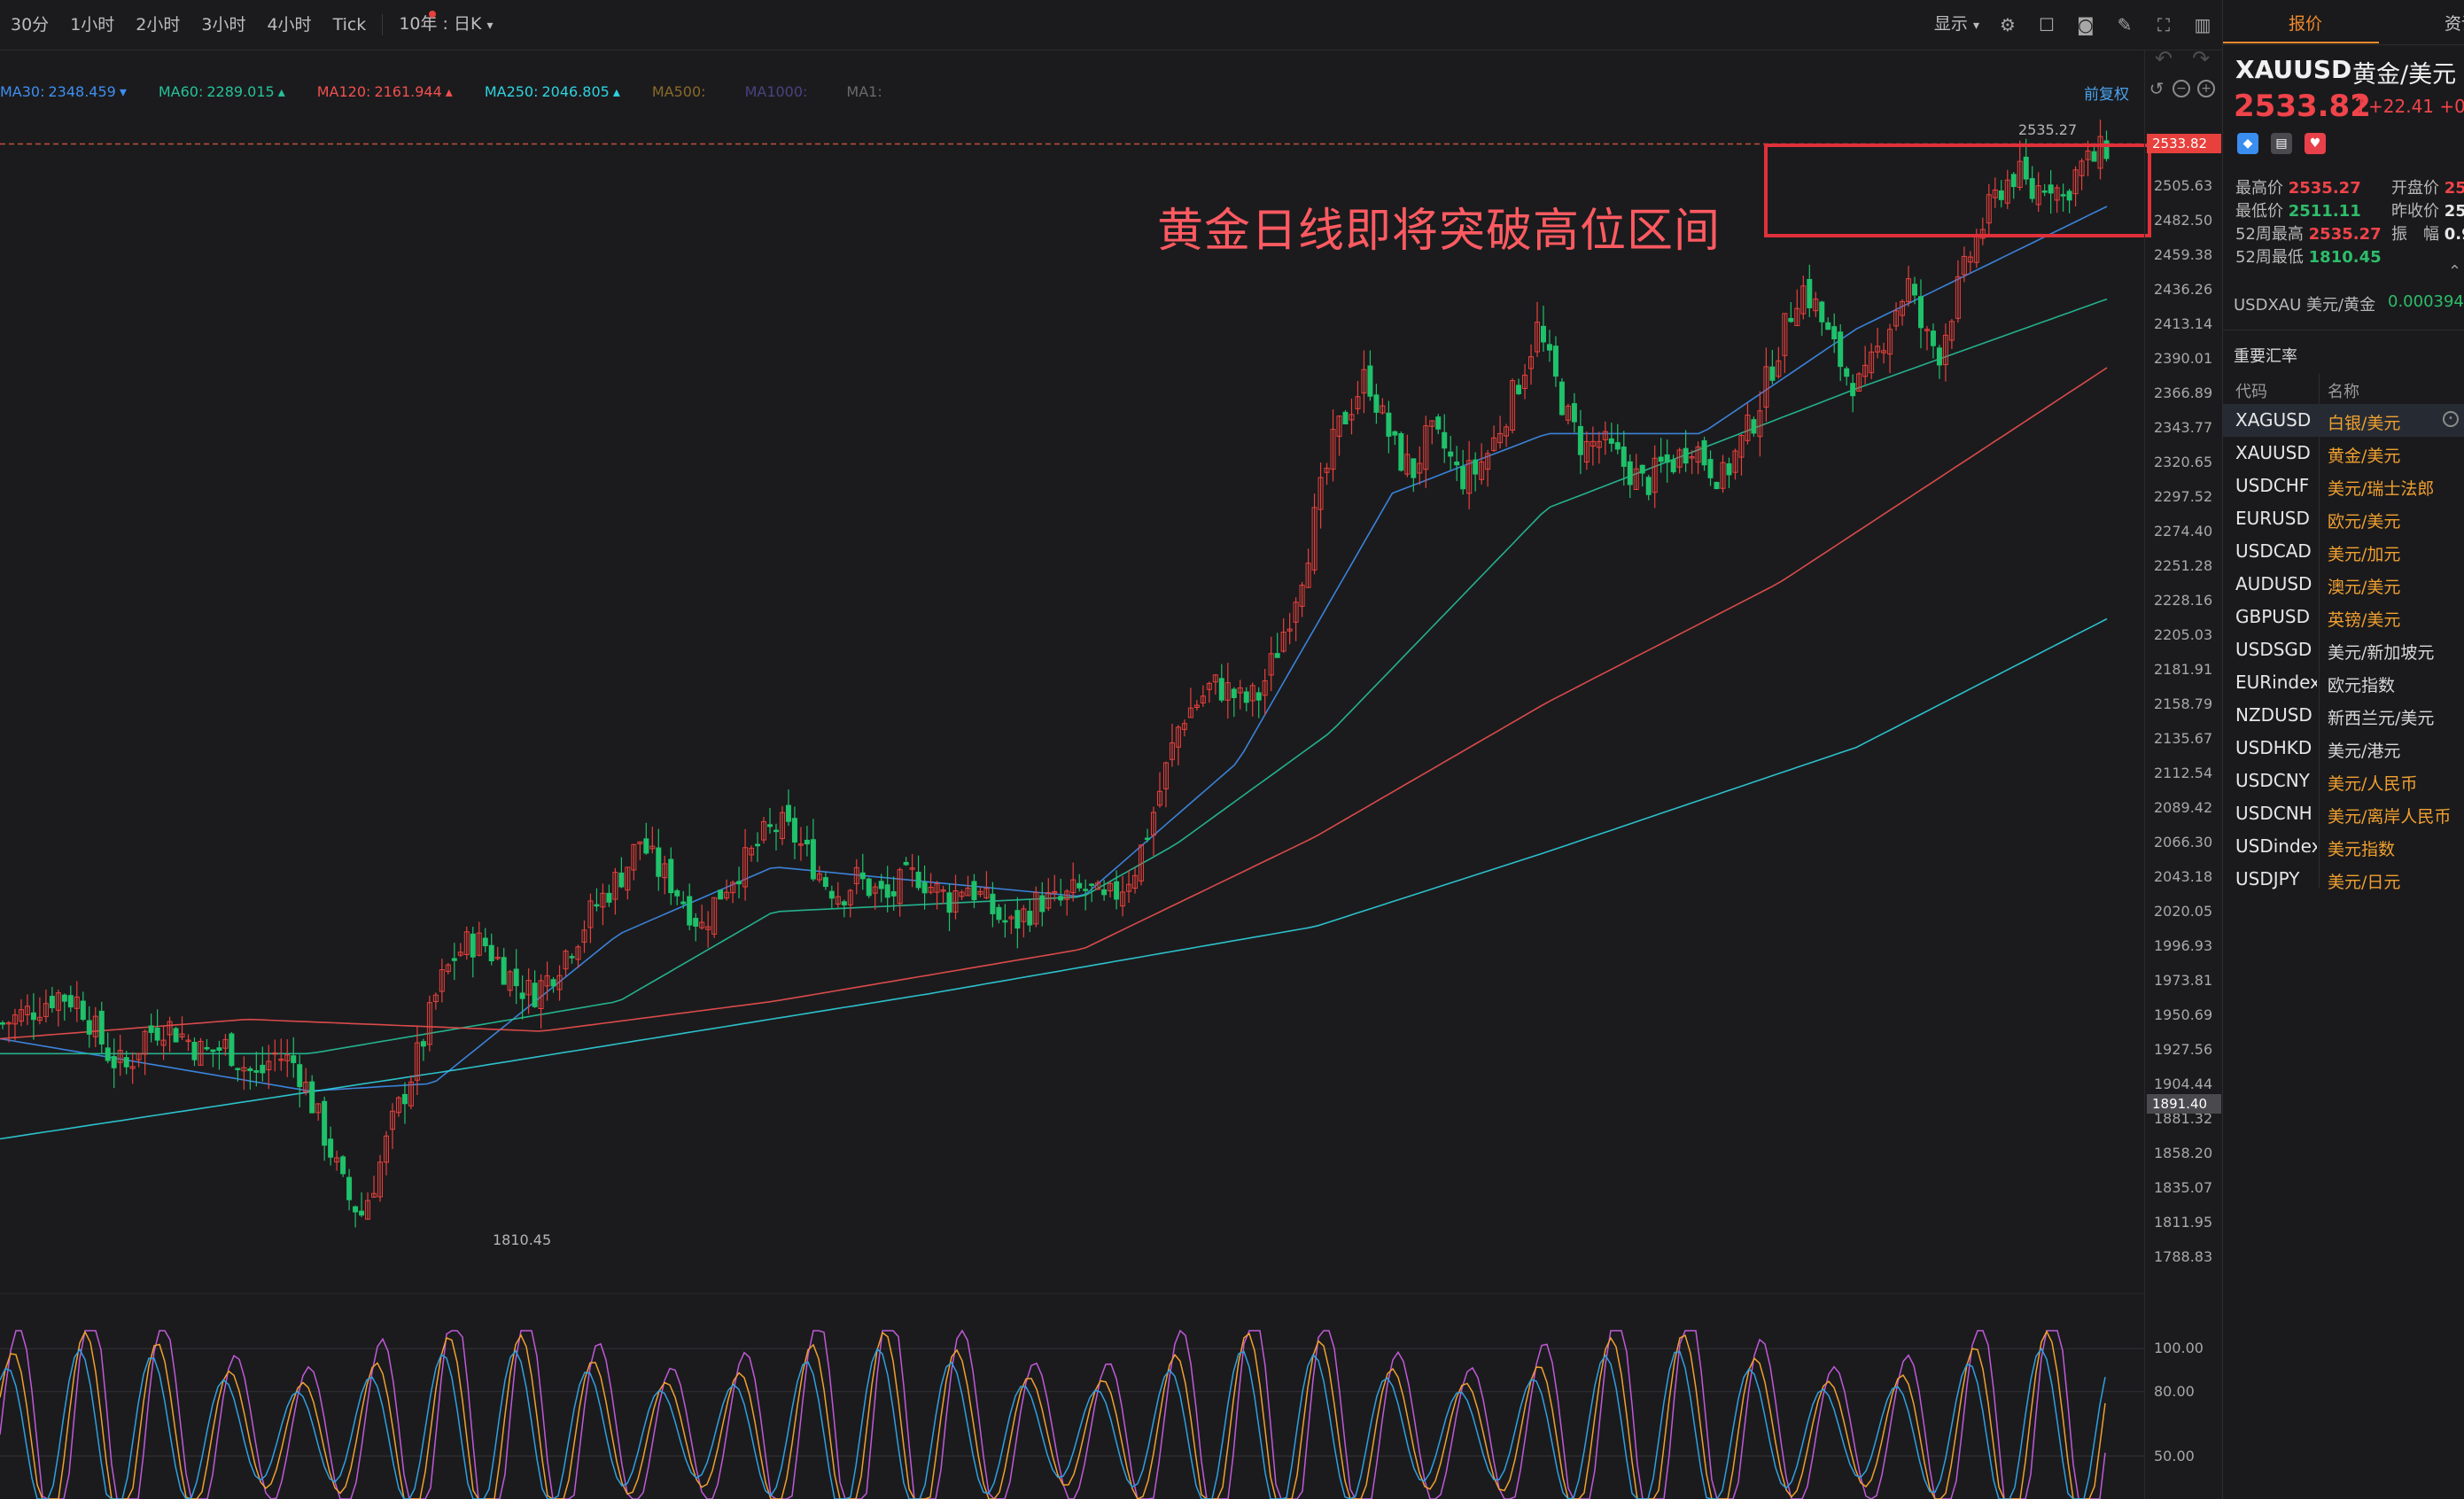 The width and height of the screenshot is (2464, 1499). Describe the element at coordinates (2343, 683) in the screenshot. I see `fx-row: EURindex 欧元指数` at that location.